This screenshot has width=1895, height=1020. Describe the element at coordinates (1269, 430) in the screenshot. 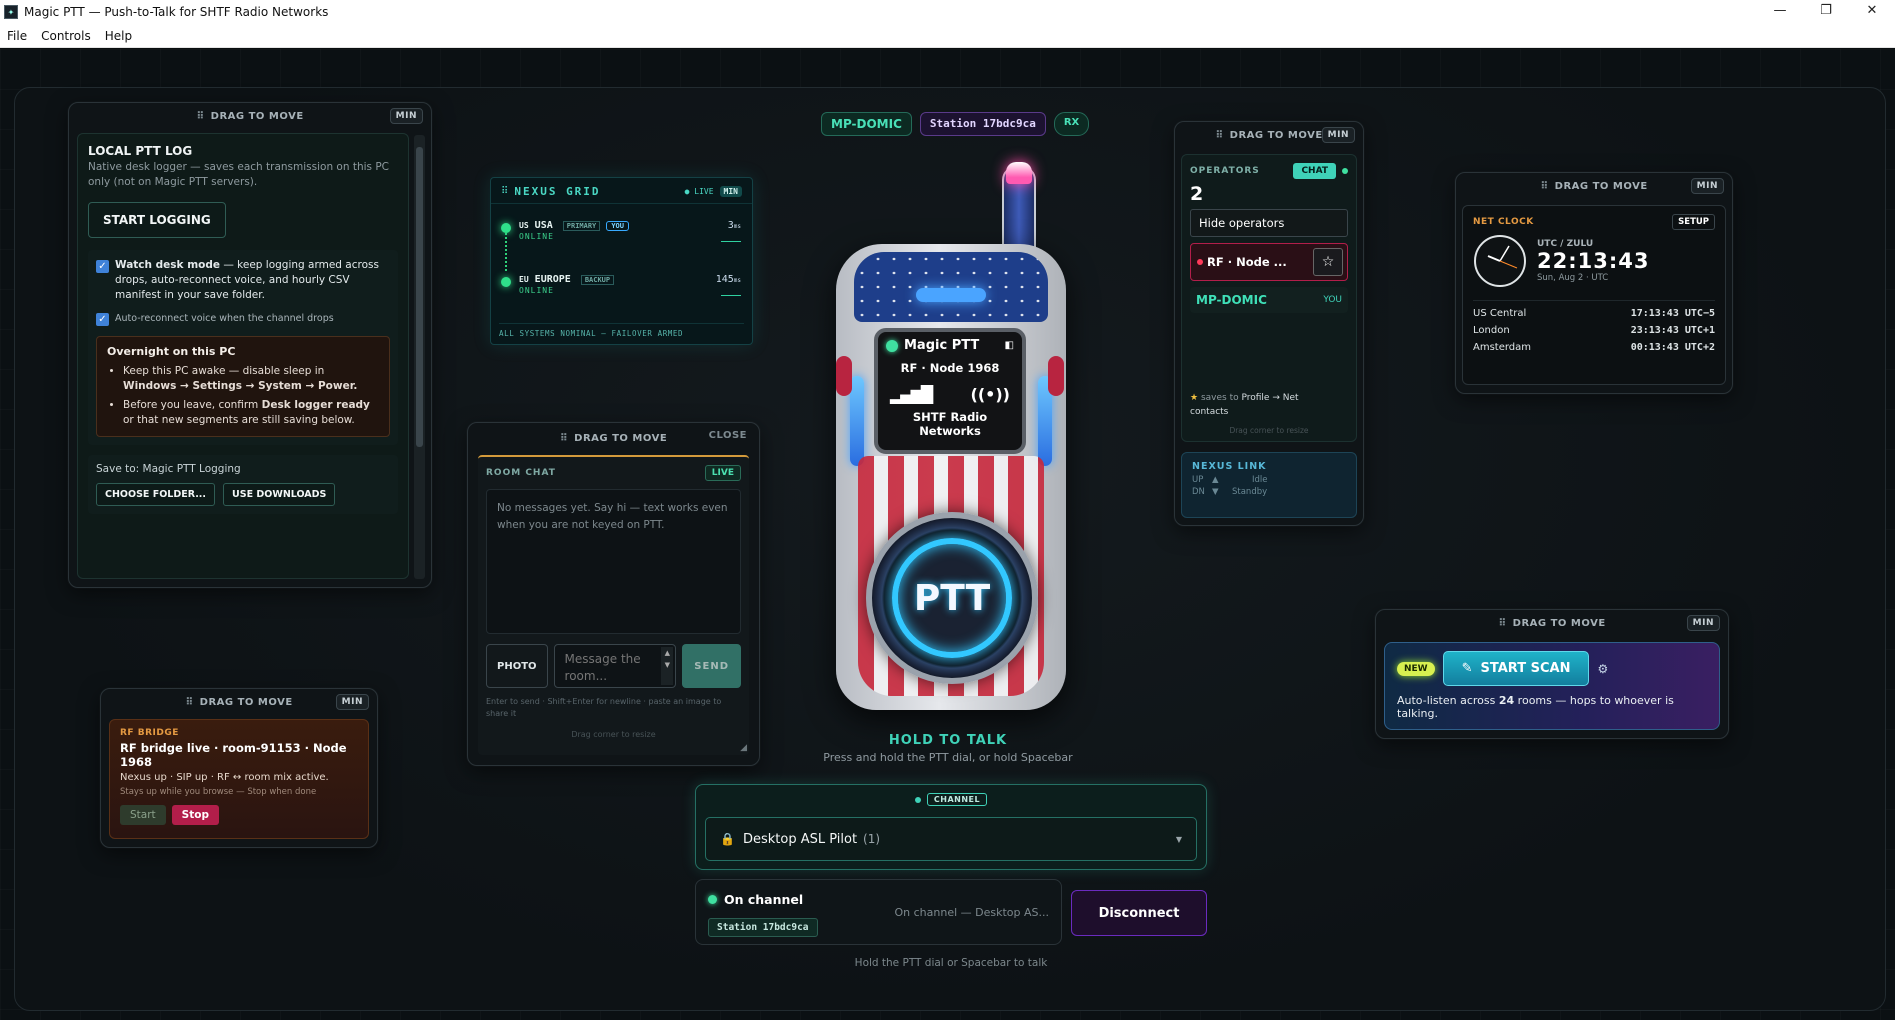

I see `operators-resize-hint: Drag corner to resize` at that location.